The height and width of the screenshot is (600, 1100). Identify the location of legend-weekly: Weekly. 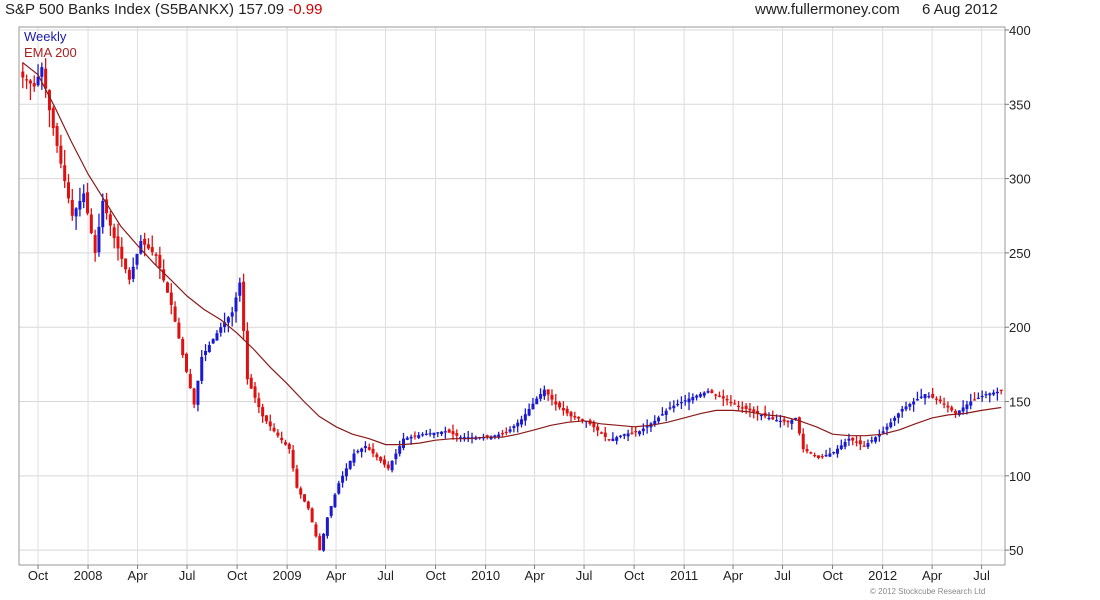
(45, 36).